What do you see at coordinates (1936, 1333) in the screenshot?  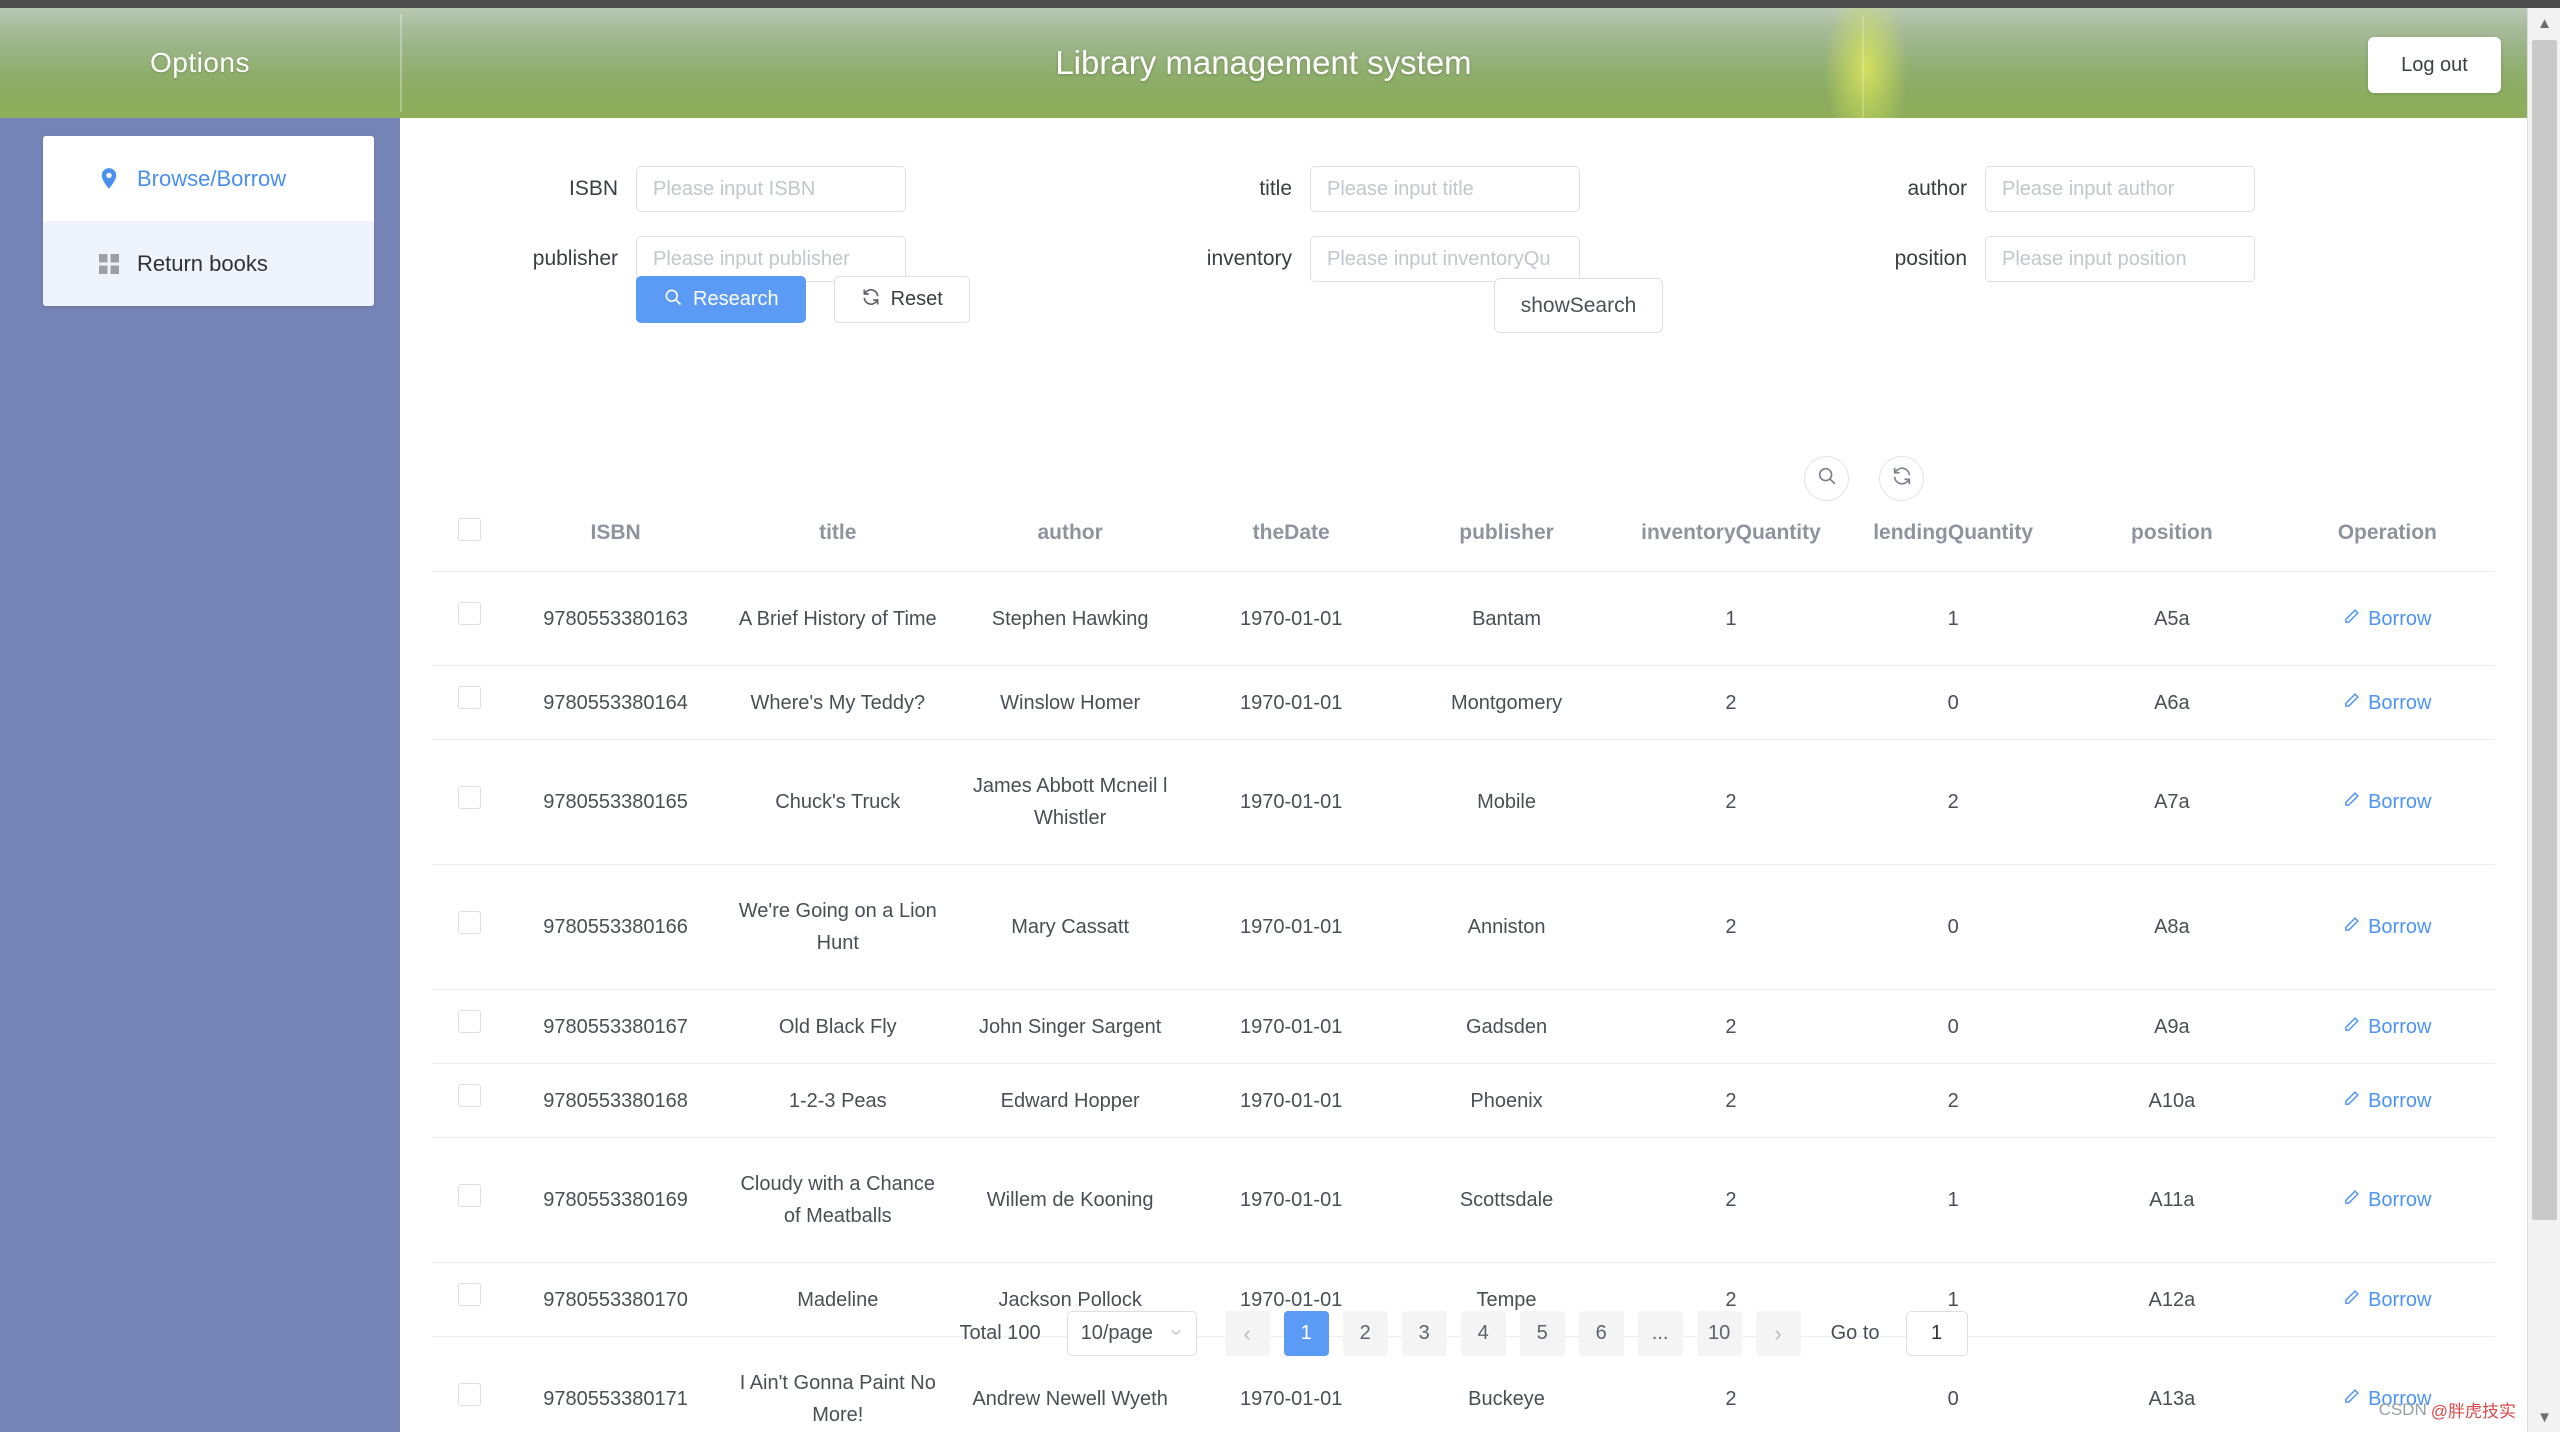 I see `pagination-goto-input` at bounding box center [1936, 1333].